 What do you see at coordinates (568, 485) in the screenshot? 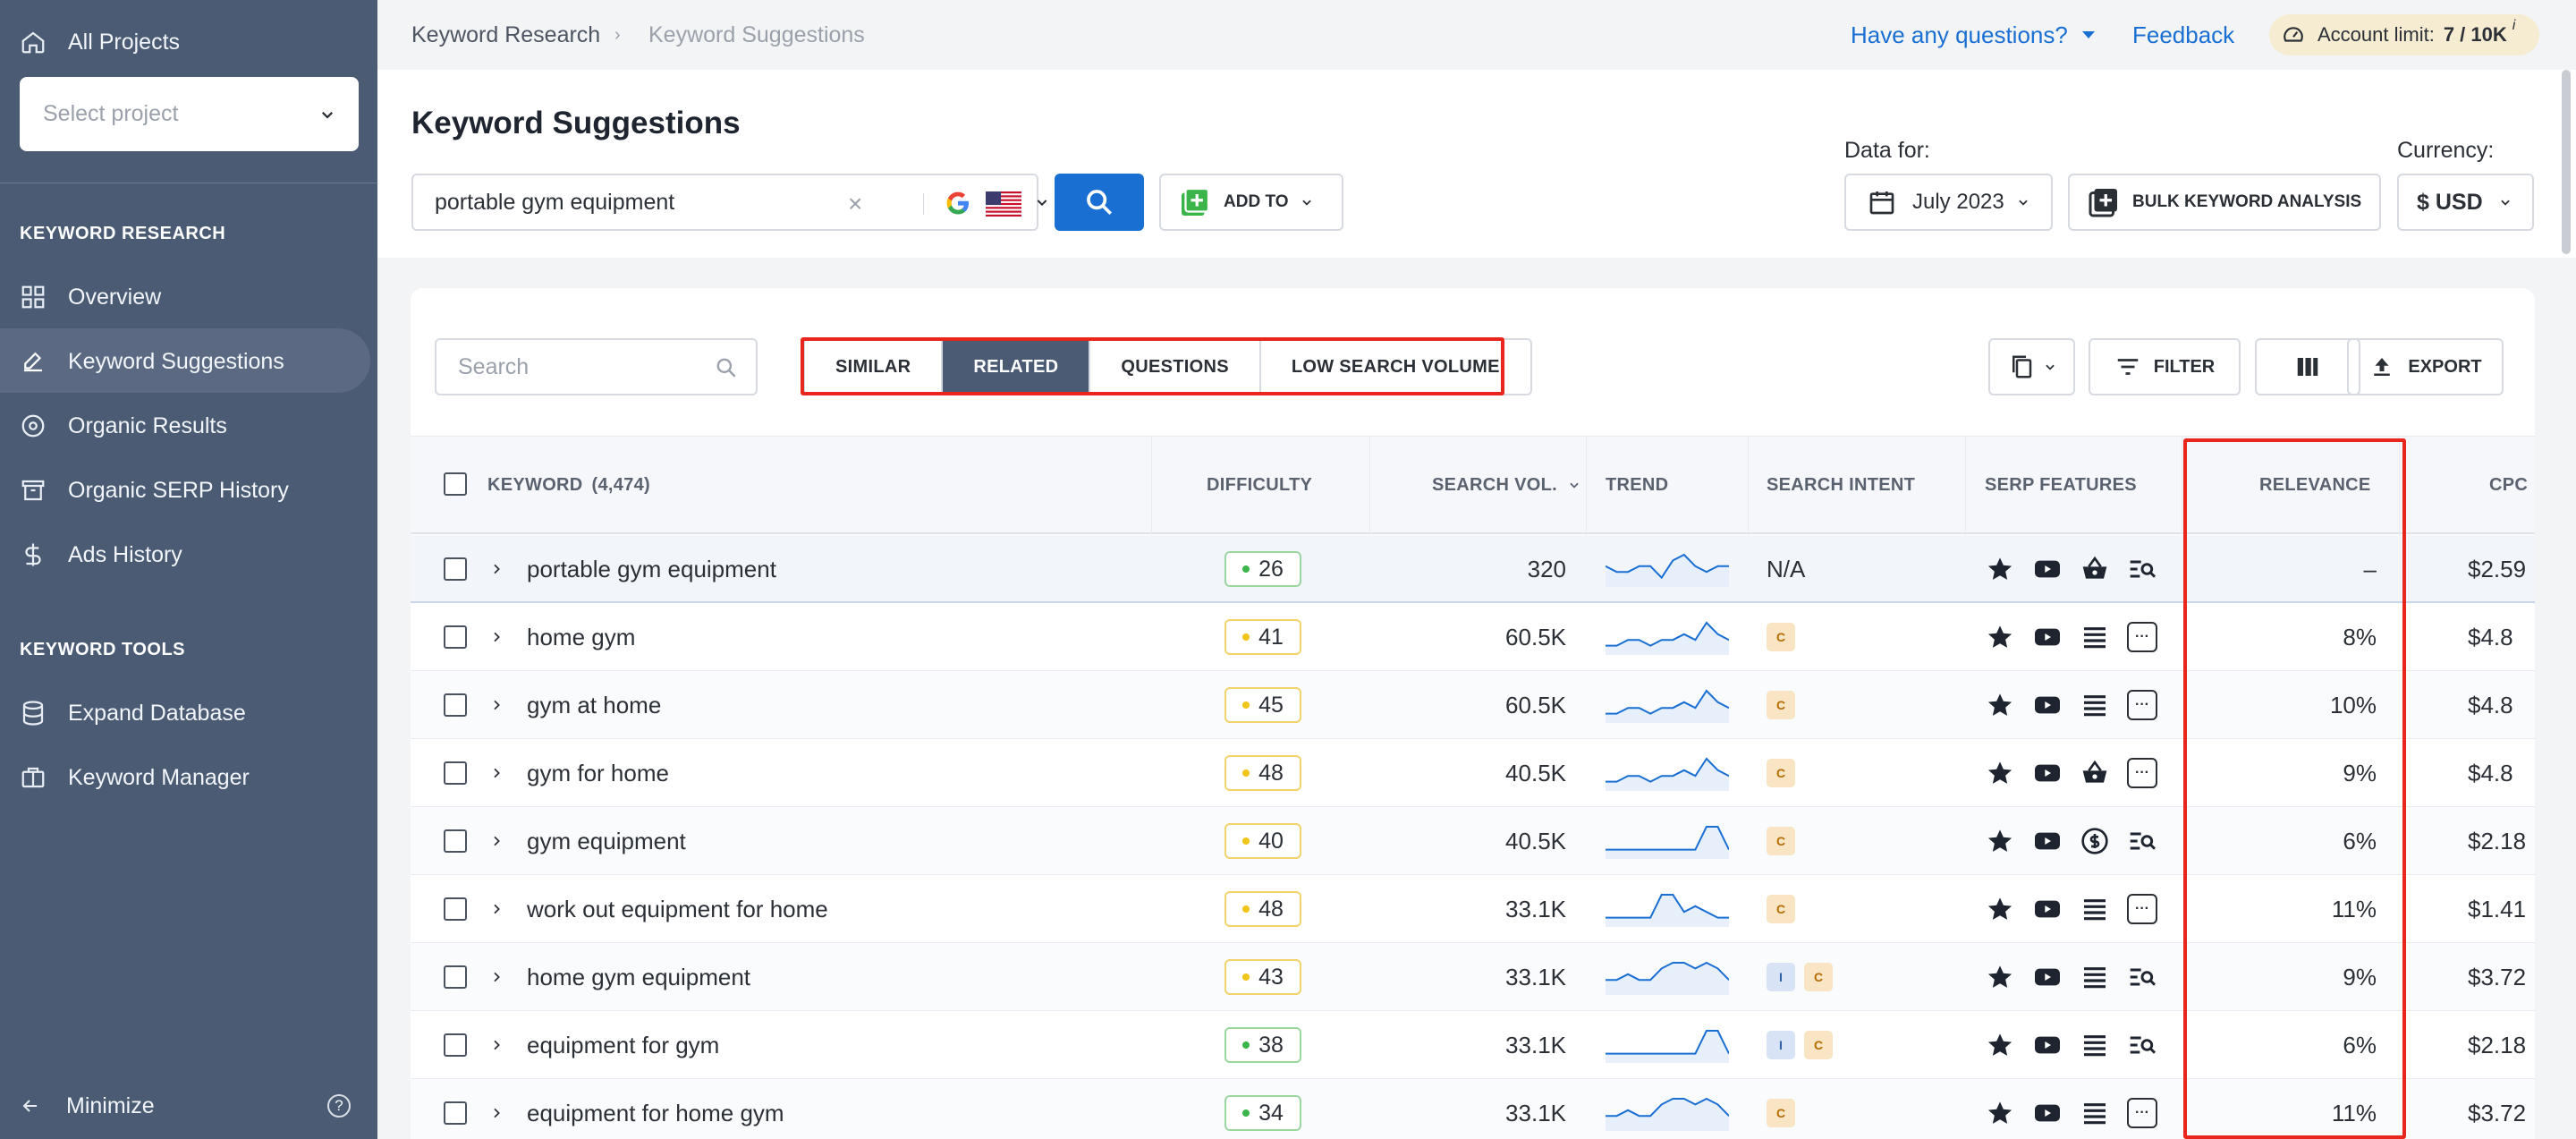
I see `col-keyword: KEYWORD (4,474)` at bounding box center [568, 485].